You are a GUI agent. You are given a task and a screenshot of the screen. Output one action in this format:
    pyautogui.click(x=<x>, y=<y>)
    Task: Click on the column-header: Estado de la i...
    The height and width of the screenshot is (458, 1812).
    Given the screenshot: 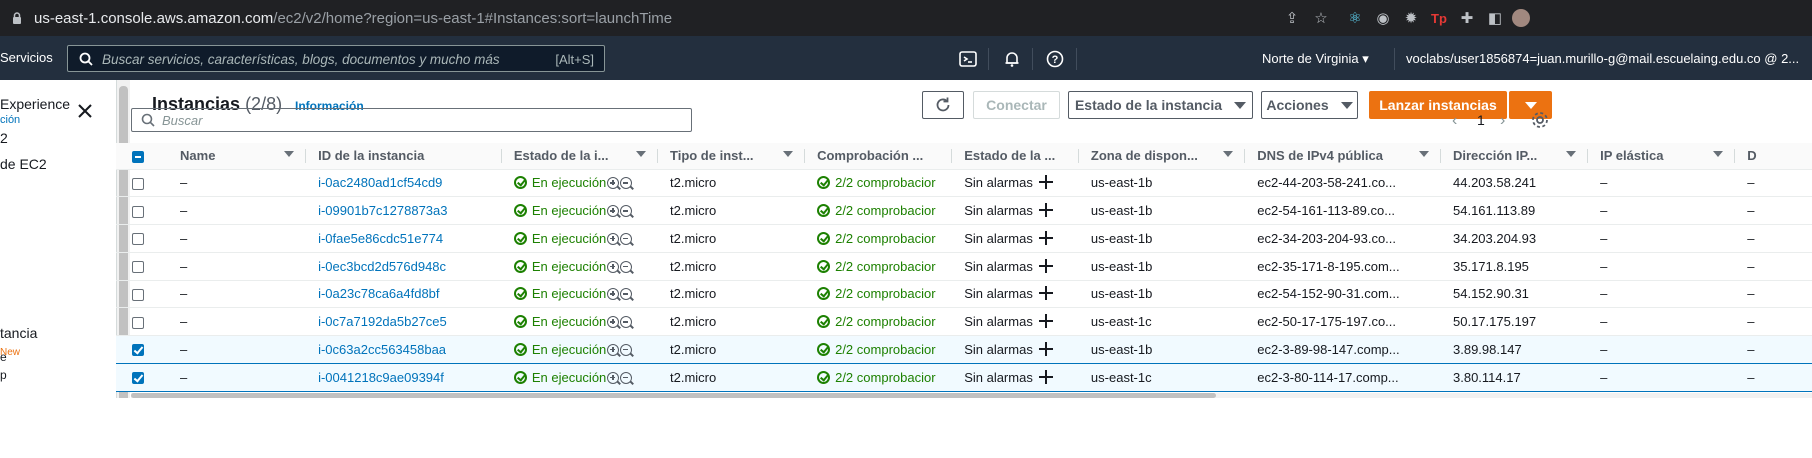 What is the action you would take?
    pyautogui.click(x=580, y=156)
    